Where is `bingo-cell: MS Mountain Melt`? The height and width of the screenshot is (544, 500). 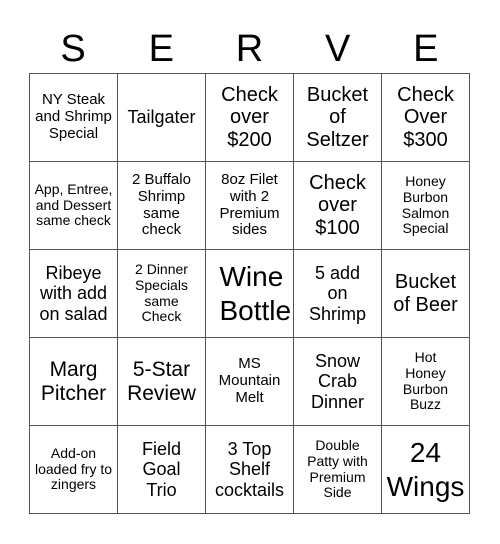
bingo-cell: MS Mountain Melt is located at coordinates (250, 382).